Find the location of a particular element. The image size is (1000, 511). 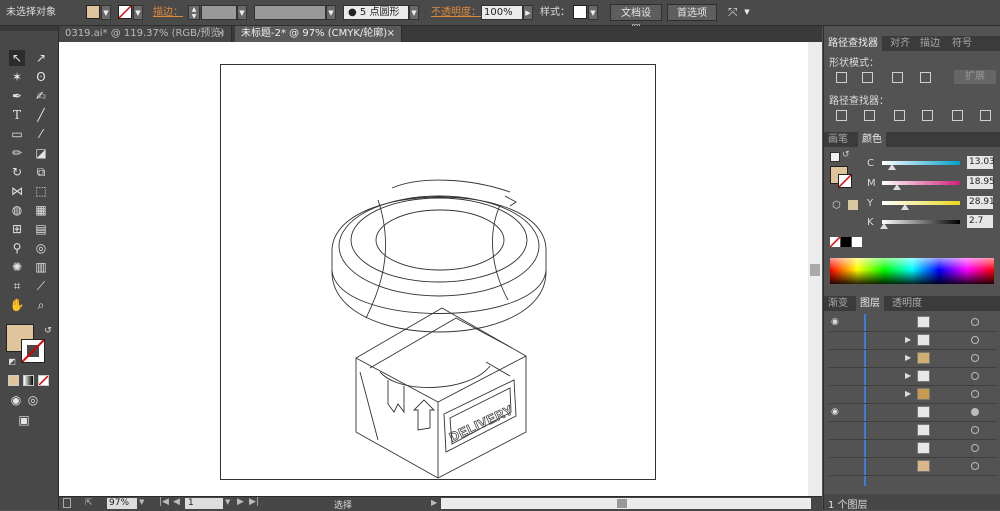

magenta-slider is located at coordinates (921, 185).